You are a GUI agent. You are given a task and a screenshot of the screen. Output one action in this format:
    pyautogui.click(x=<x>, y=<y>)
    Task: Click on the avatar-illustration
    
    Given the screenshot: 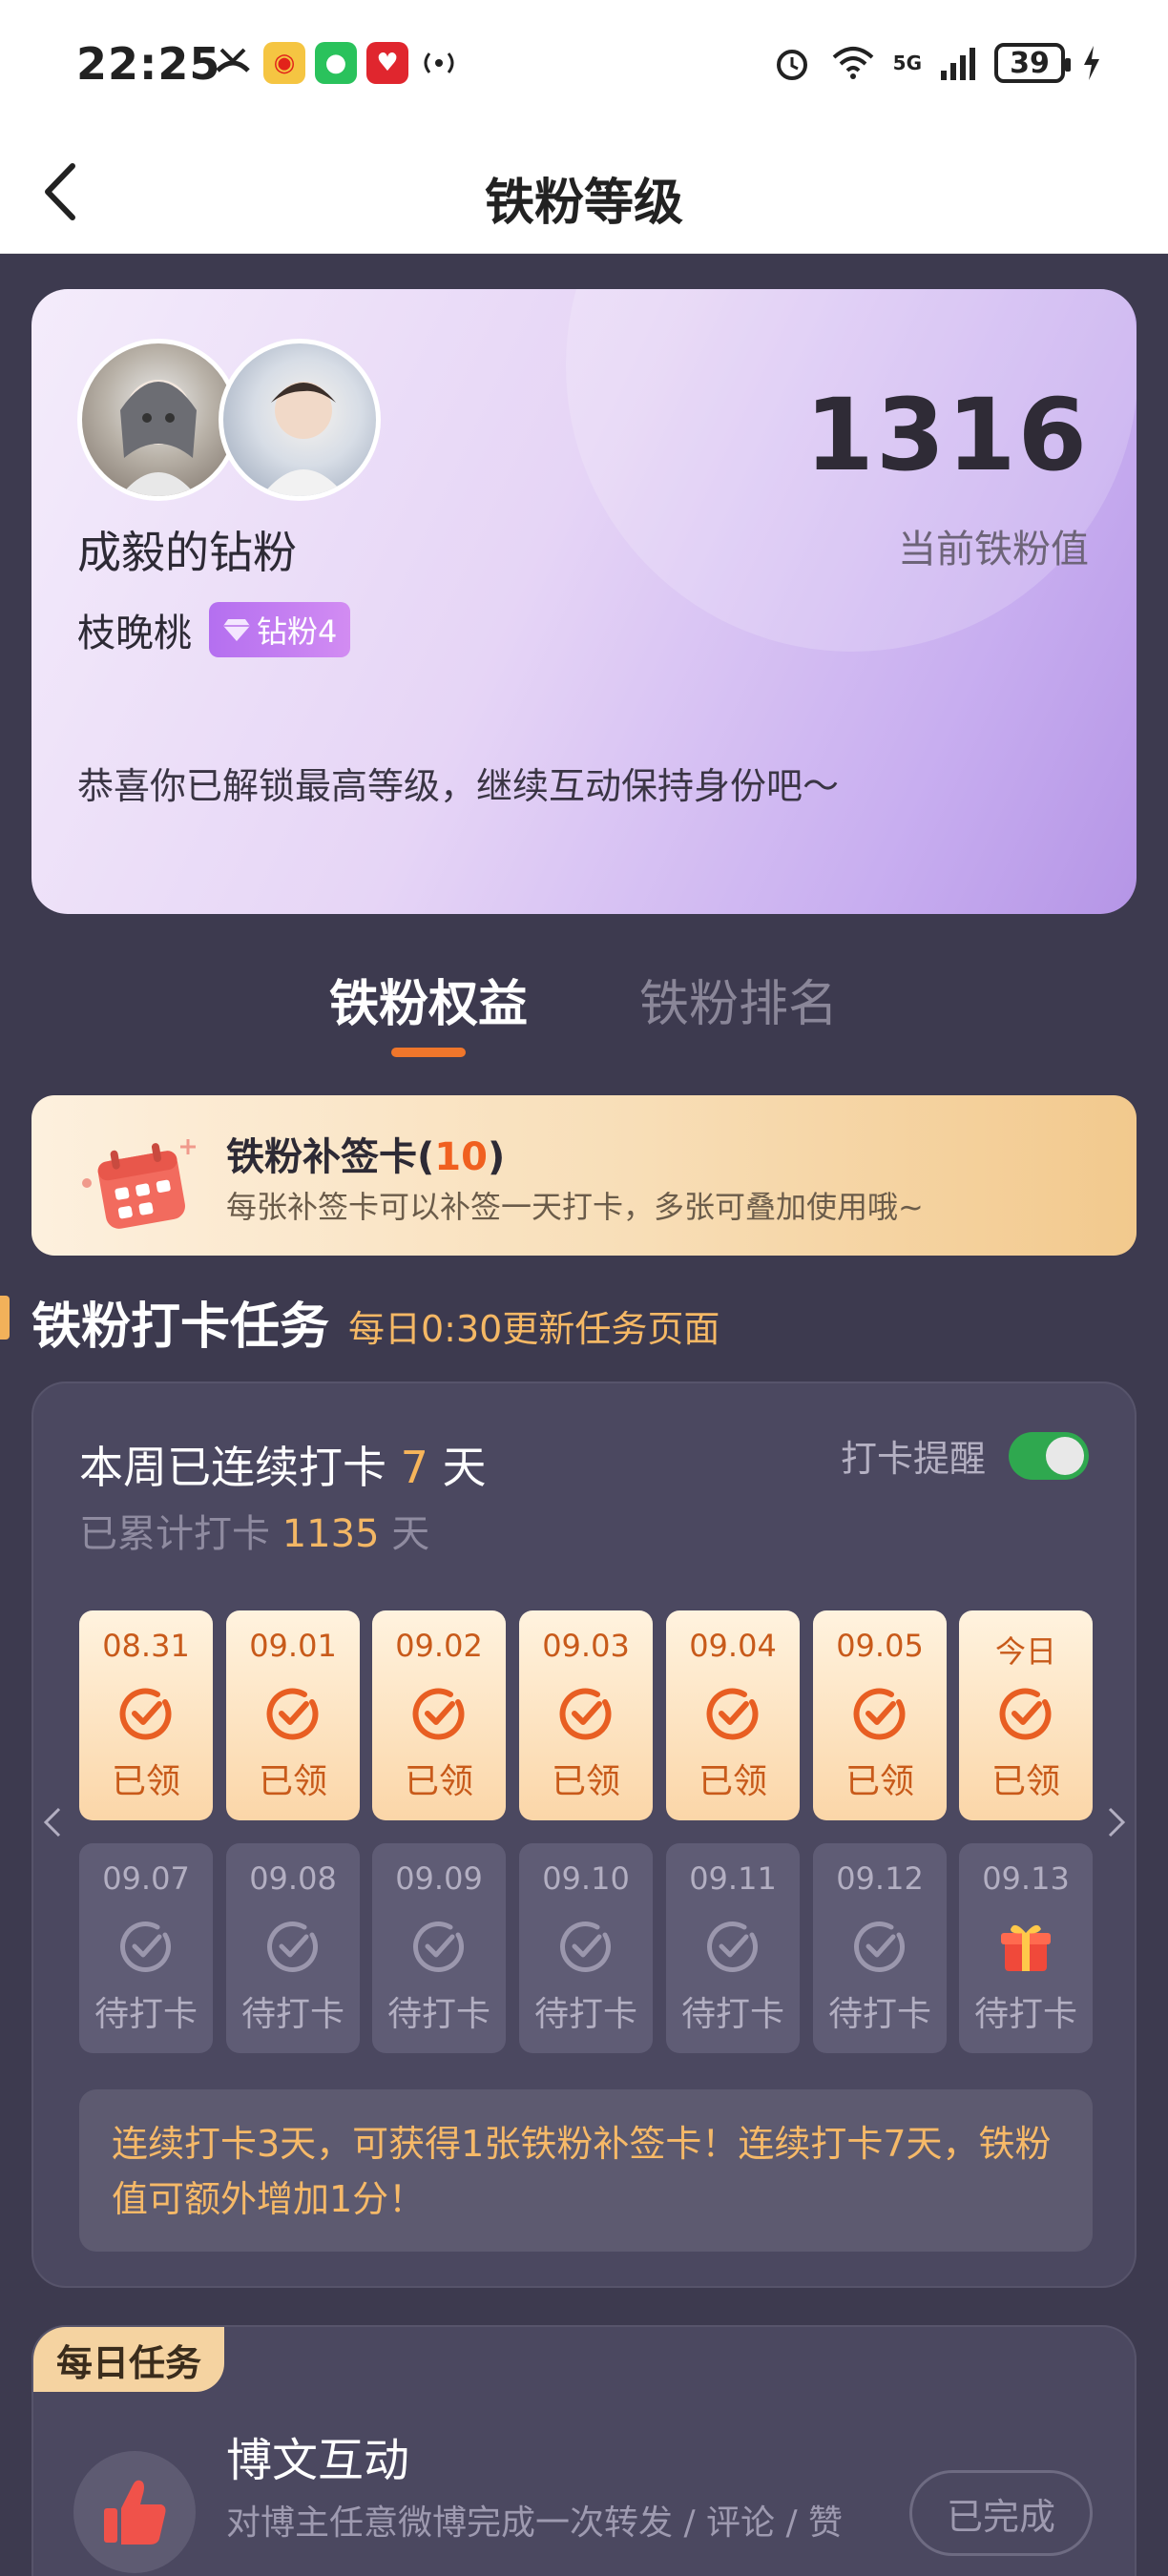 What is the action you would take?
    pyautogui.click(x=158, y=438)
    